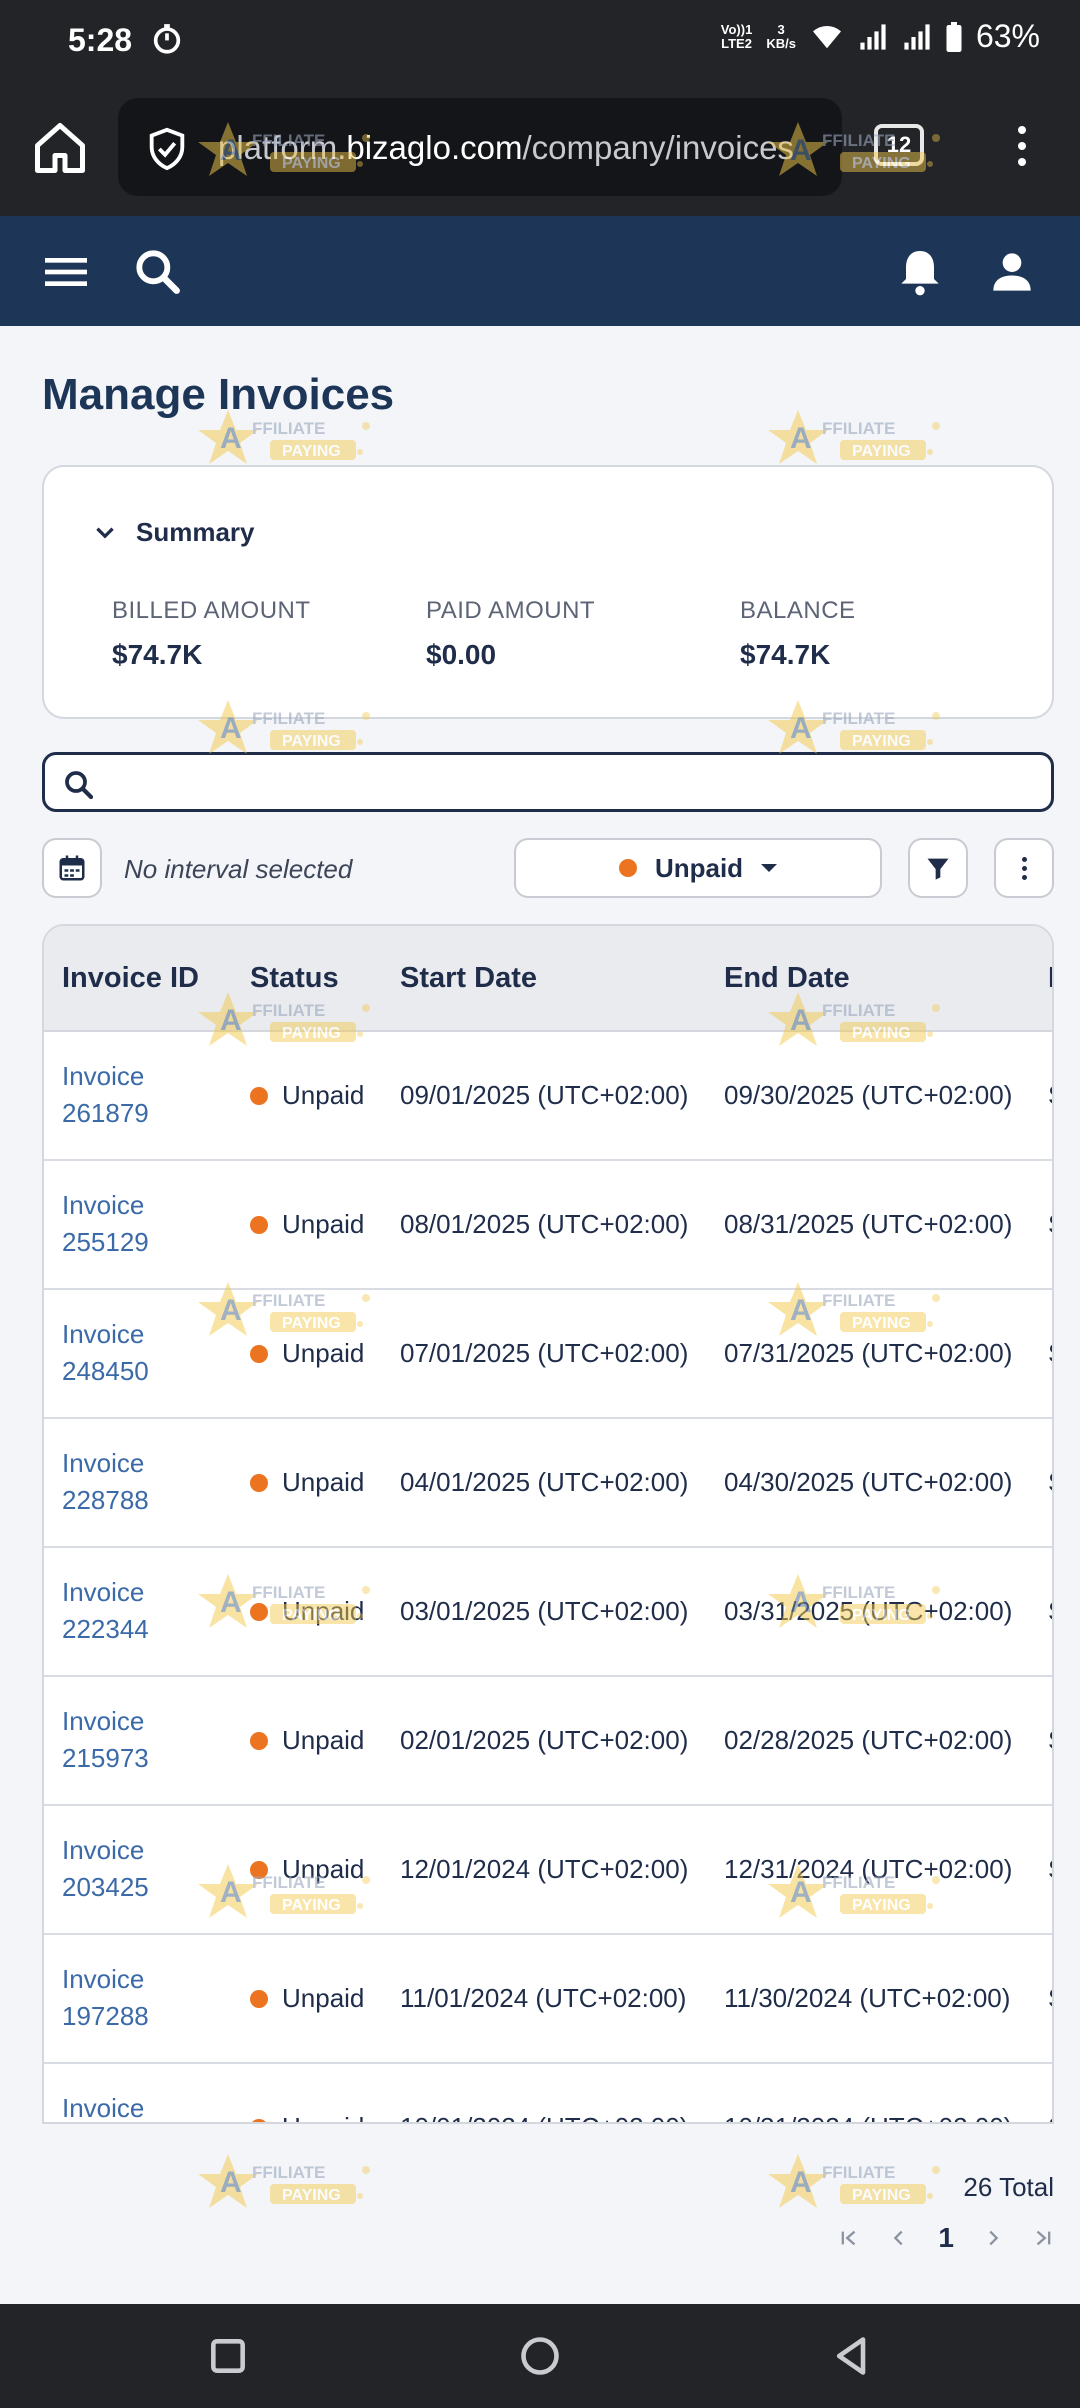  What do you see at coordinates (548, 782) in the screenshot?
I see `search-input` at bounding box center [548, 782].